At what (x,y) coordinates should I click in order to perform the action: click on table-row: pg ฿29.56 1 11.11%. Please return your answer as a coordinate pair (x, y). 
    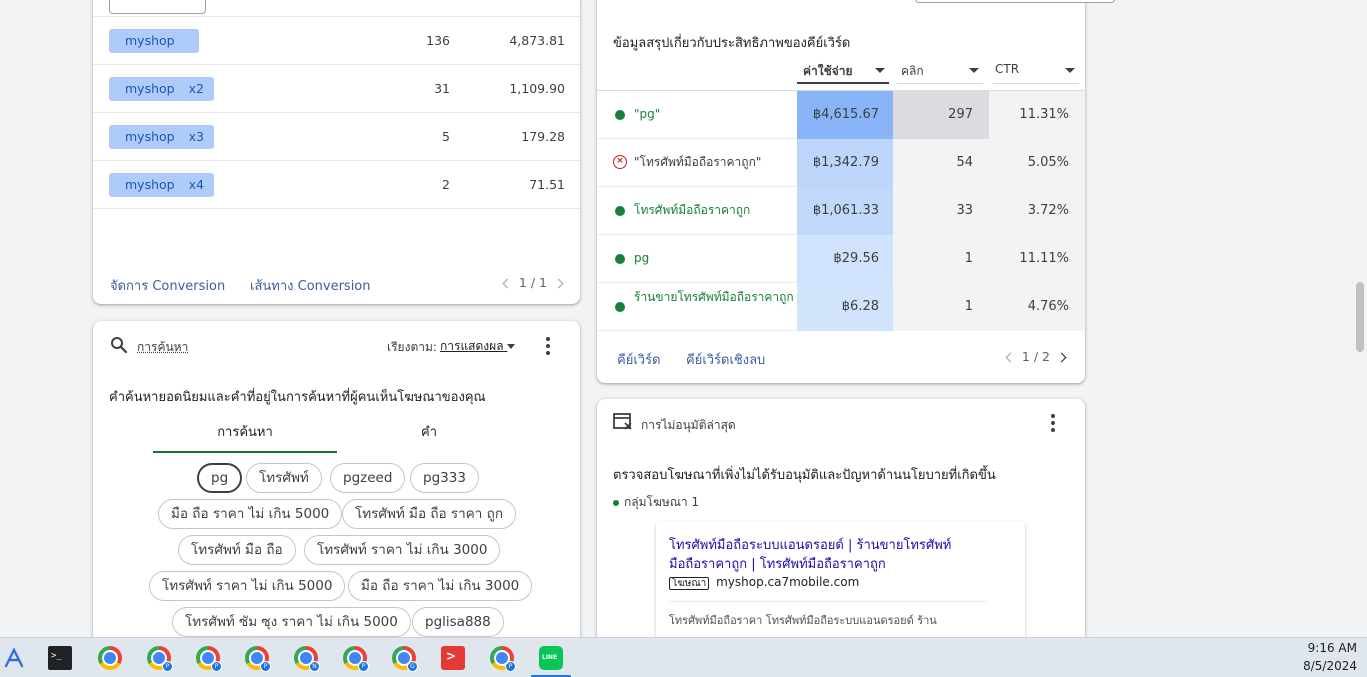
    Looking at the image, I should click on (841, 259).